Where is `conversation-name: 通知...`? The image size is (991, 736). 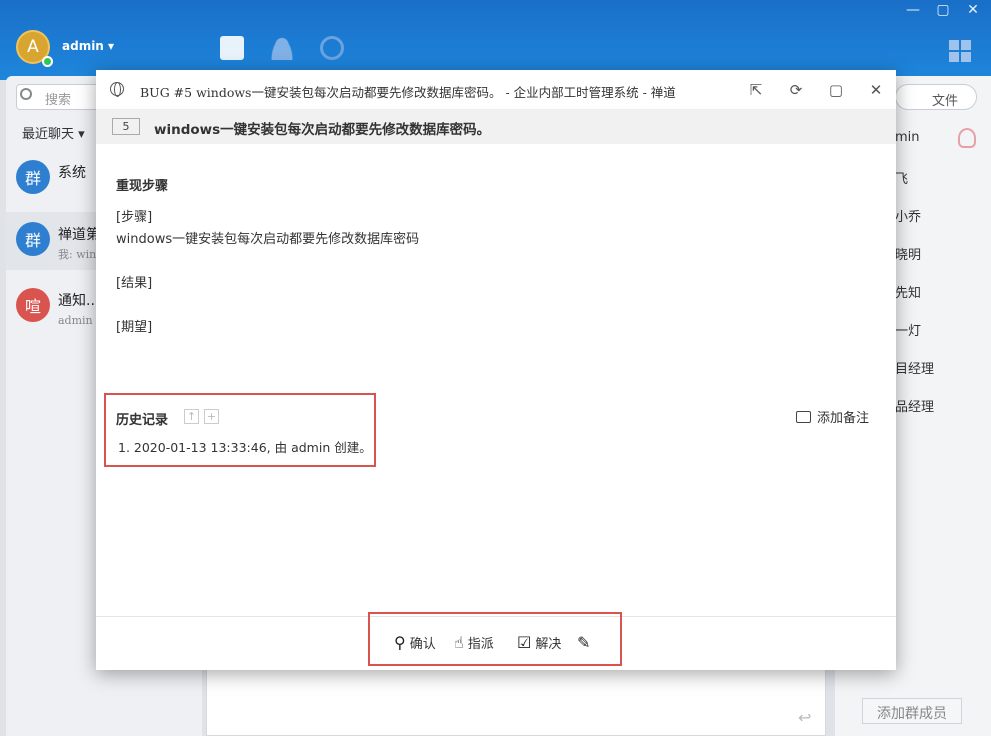 conversation-name: 通知... is located at coordinates (79, 301).